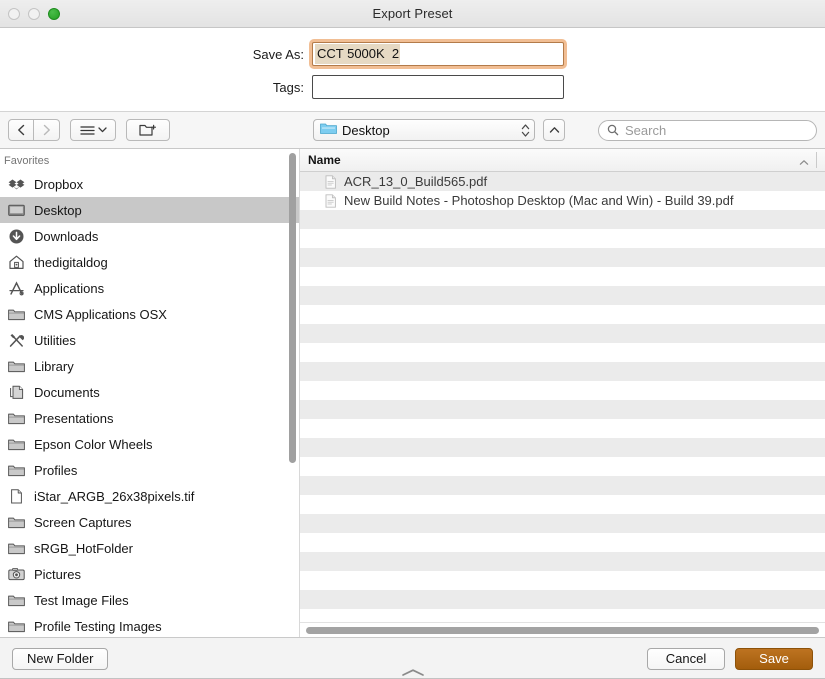 The image size is (825, 679). Describe the element at coordinates (14, 13) in the screenshot. I see `close-button-icon` at that location.